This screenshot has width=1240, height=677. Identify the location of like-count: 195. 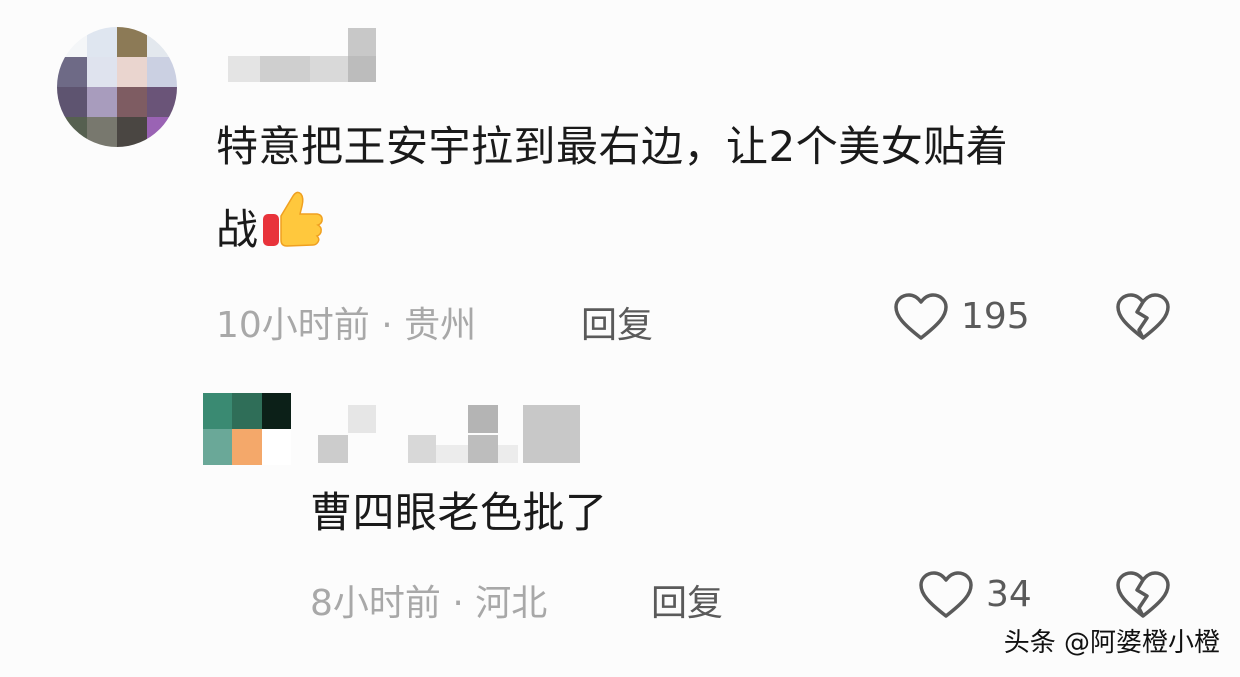
(995, 316).